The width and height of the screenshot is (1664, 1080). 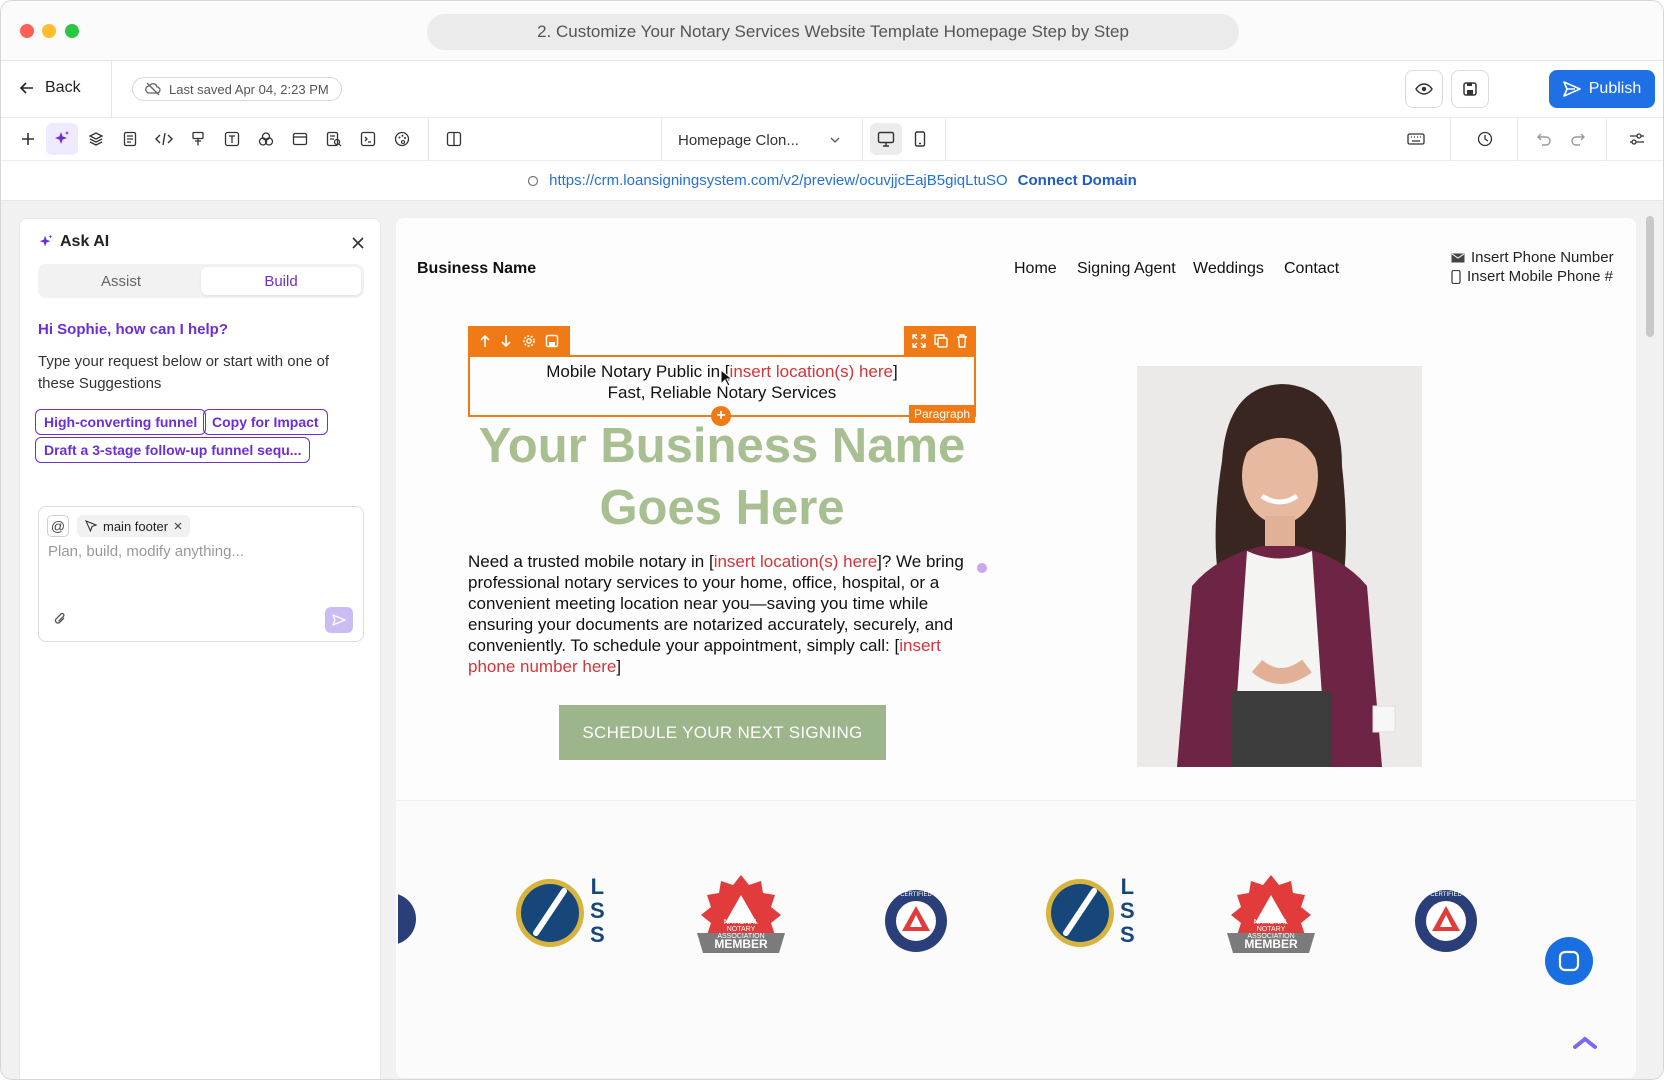 What do you see at coordinates (533, 180) in the screenshot?
I see `circle-status-icon` at bounding box center [533, 180].